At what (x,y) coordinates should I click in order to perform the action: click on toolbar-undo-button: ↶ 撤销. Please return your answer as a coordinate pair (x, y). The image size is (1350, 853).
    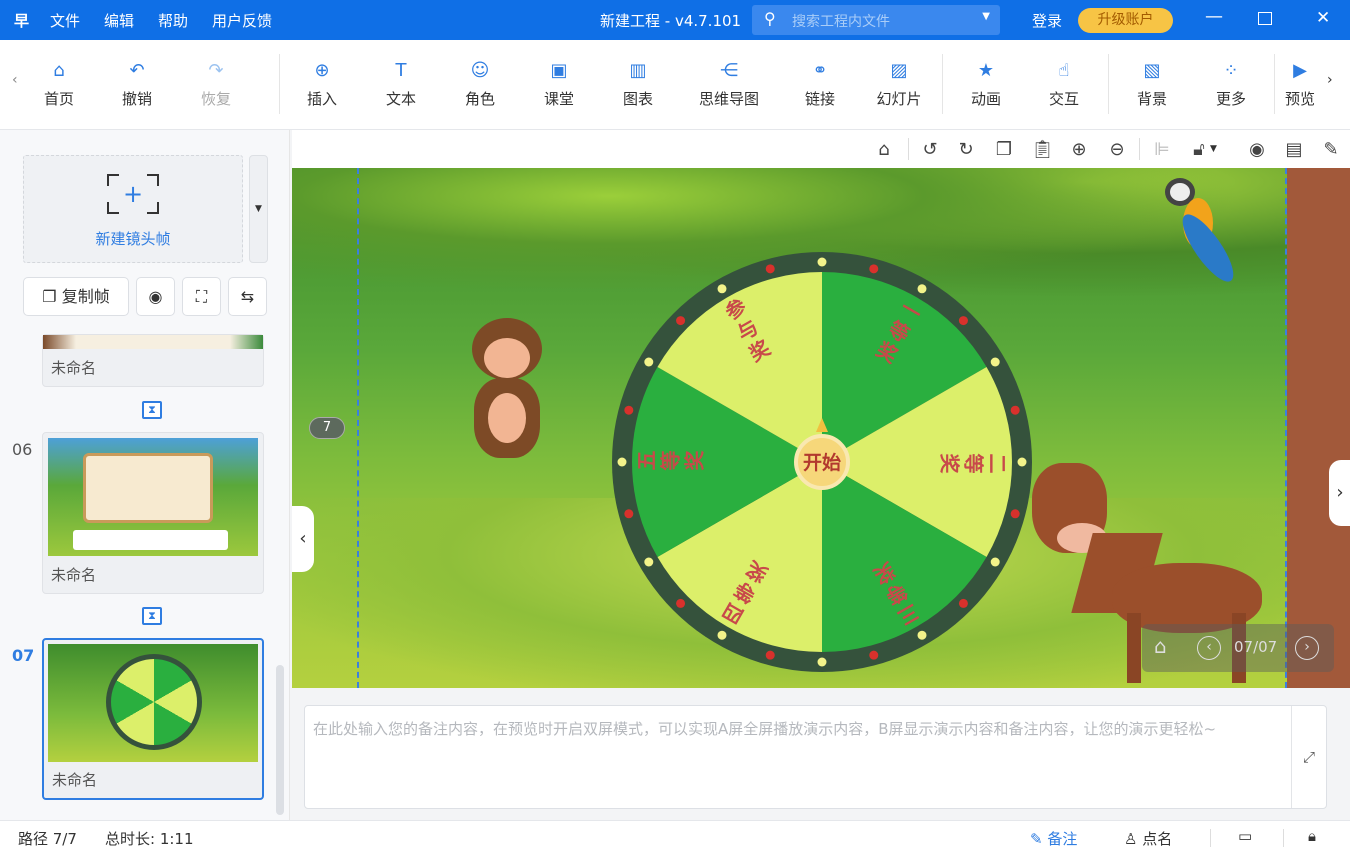
    Looking at the image, I should click on (137, 84).